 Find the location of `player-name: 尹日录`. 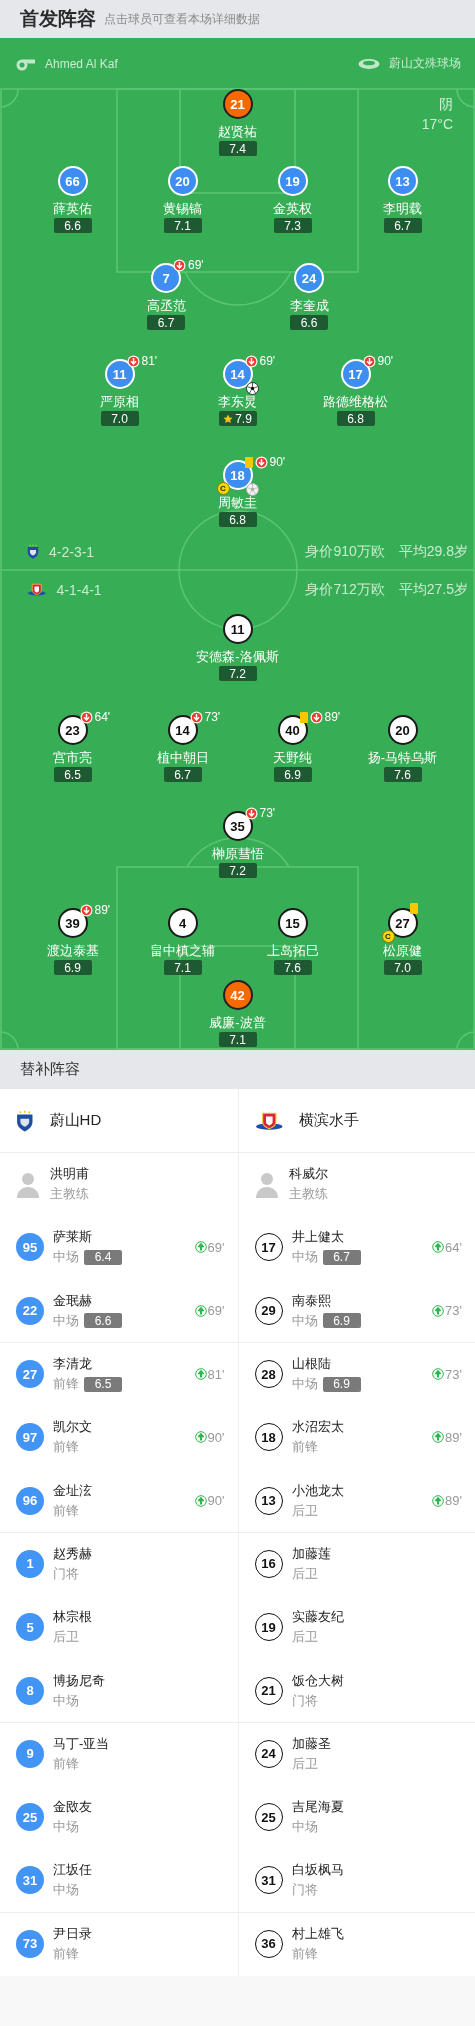

player-name: 尹日录 is located at coordinates (139, 1933).